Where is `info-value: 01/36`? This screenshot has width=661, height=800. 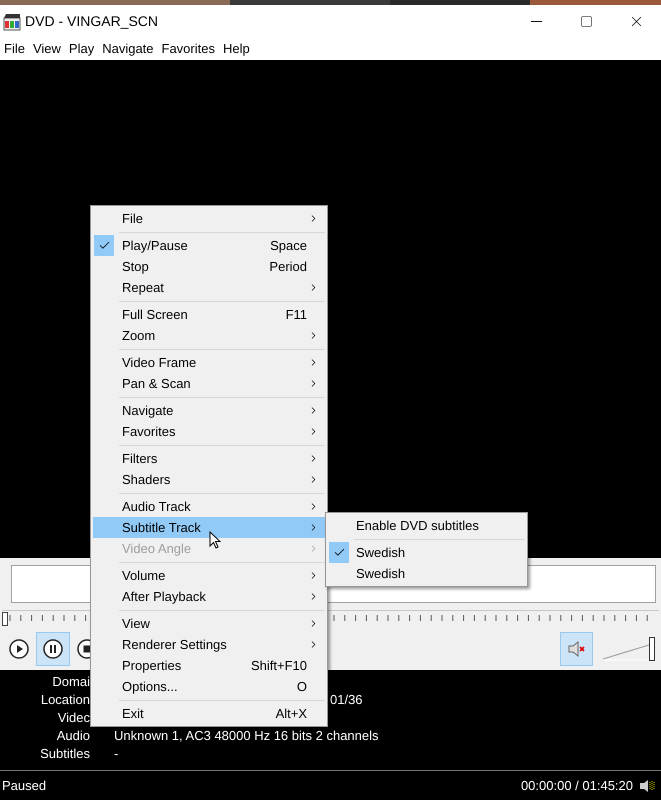
info-value: 01/36 is located at coordinates (346, 700).